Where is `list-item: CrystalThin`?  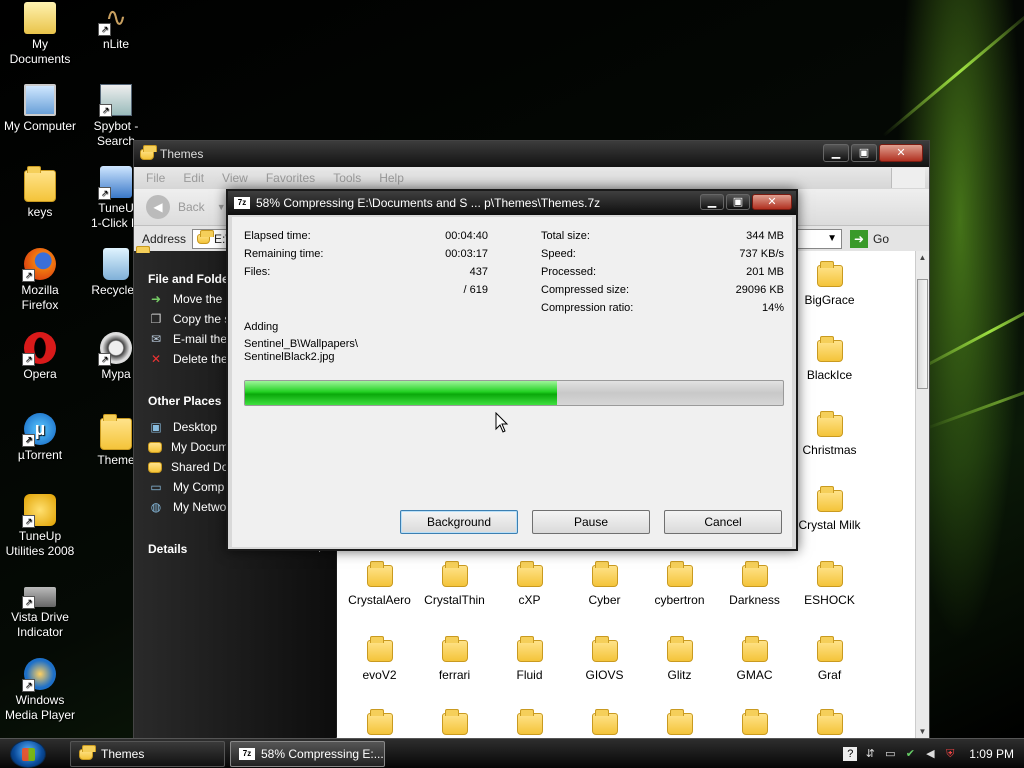
list-item: CrystalThin is located at coordinates (454, 584).